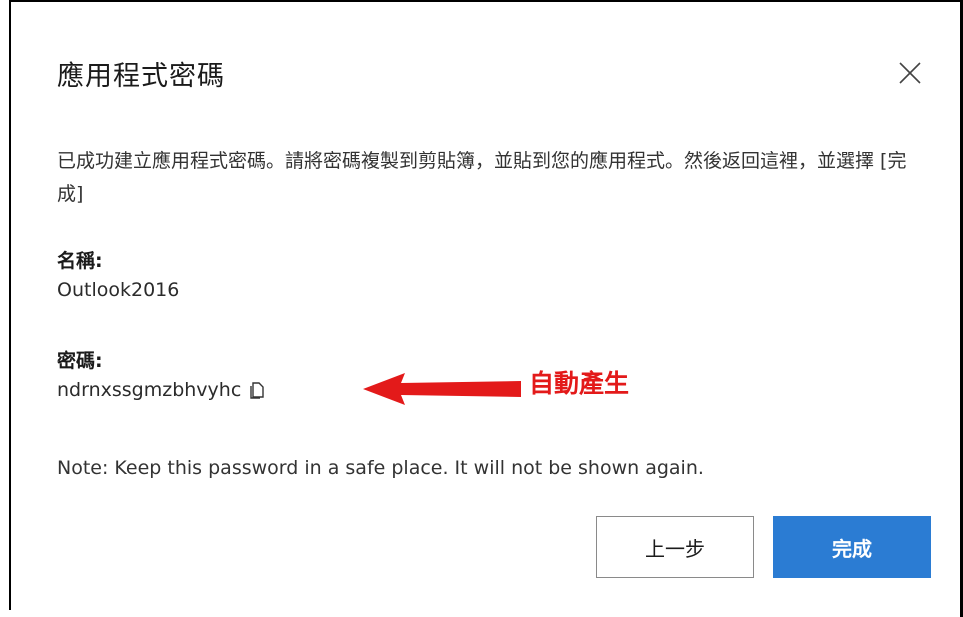 This screenshot has width=963, height=617. I want to click on password-row: ndrnxssgmzbhvyhc, so click(162, 390).